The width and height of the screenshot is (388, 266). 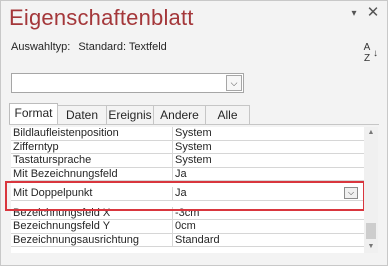 What do you see at coordinates (181, 193) in the screenshot?
I see `property-value-select: Ja` at bounding box center [181, 193].